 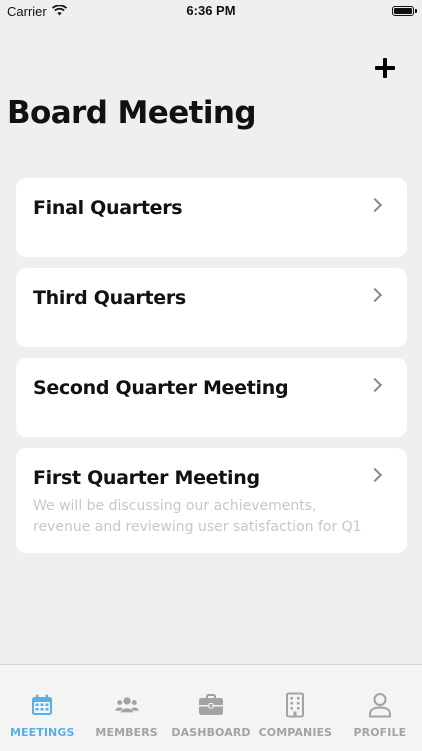 What do you see at coordinates (132, 113) in the screenshot?
I see `page-title: Board Meeting` at bounding box center [132, 113].